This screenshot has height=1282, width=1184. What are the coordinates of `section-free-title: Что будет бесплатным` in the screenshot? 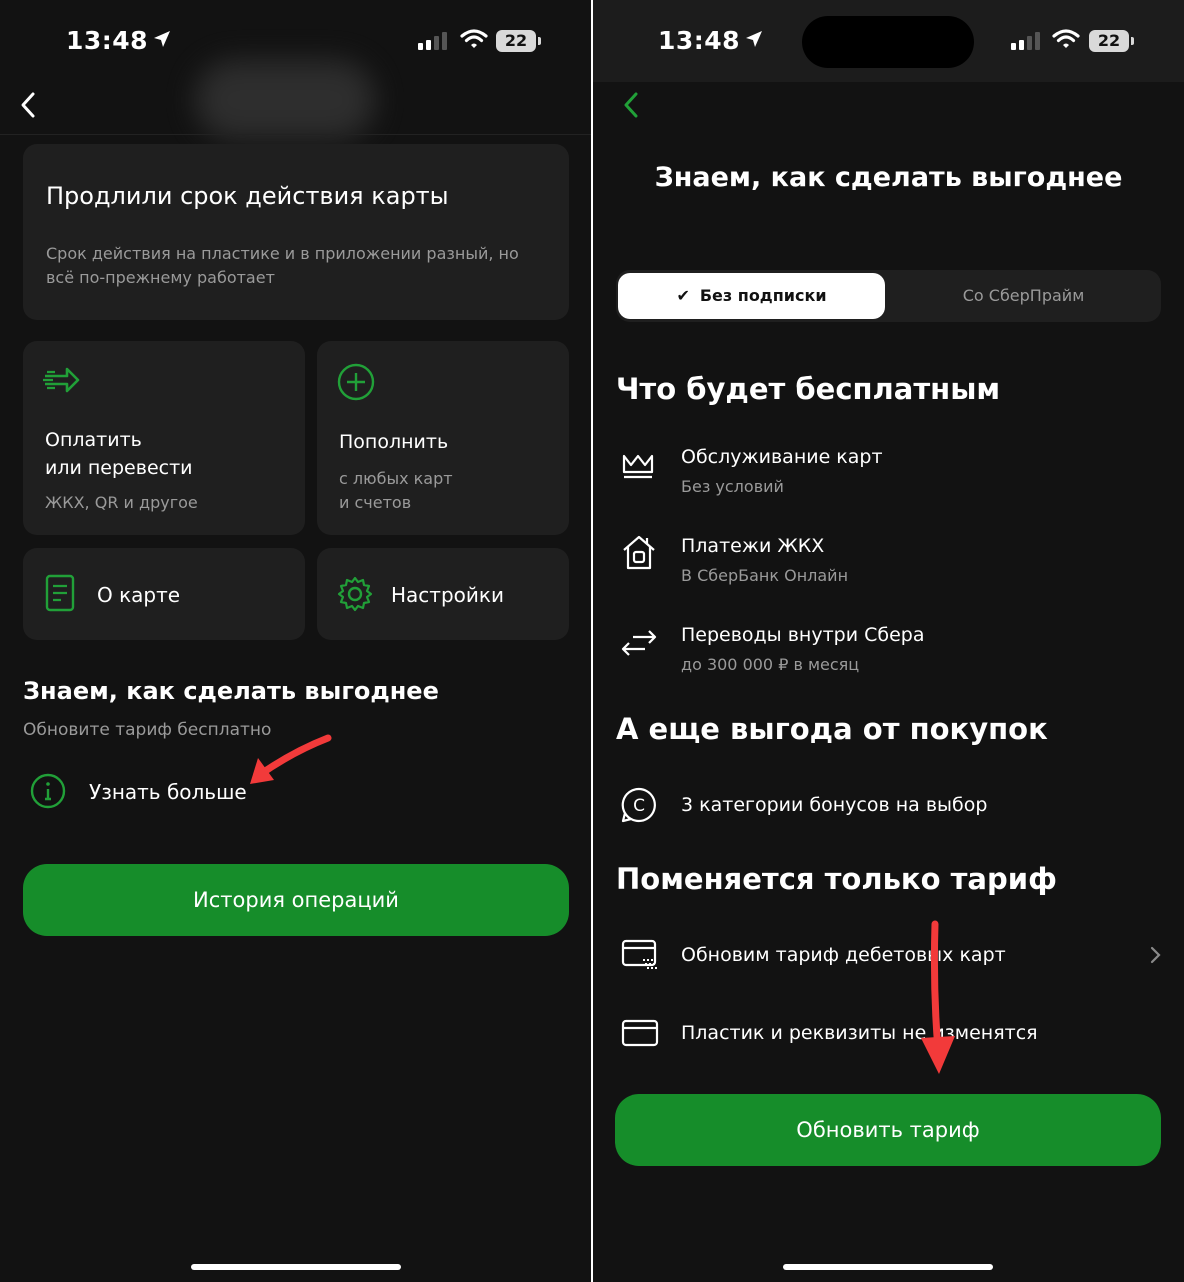 It's located at (808, 389).